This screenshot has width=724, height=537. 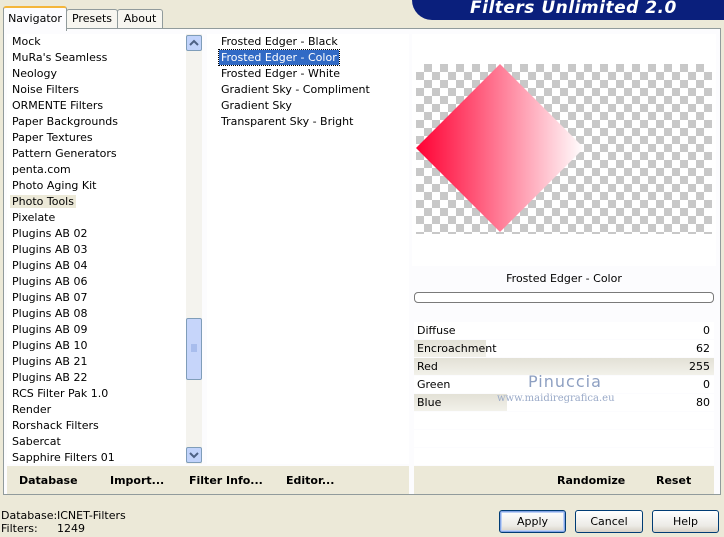 I want to click on category-item: Plugins AB 22, so click(x=49, y=377).